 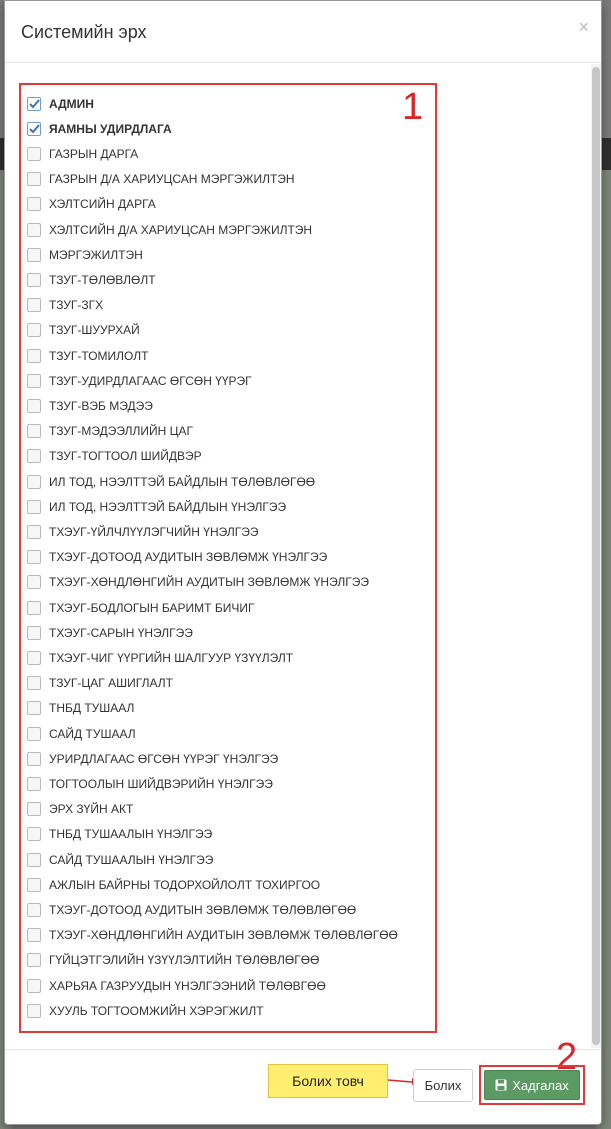 What do you see at coordinates (91, 204) in the screenshot?
I see `role-item: ХЭЛТСИЙН ДАРГА` at bounding box center [91, 204].